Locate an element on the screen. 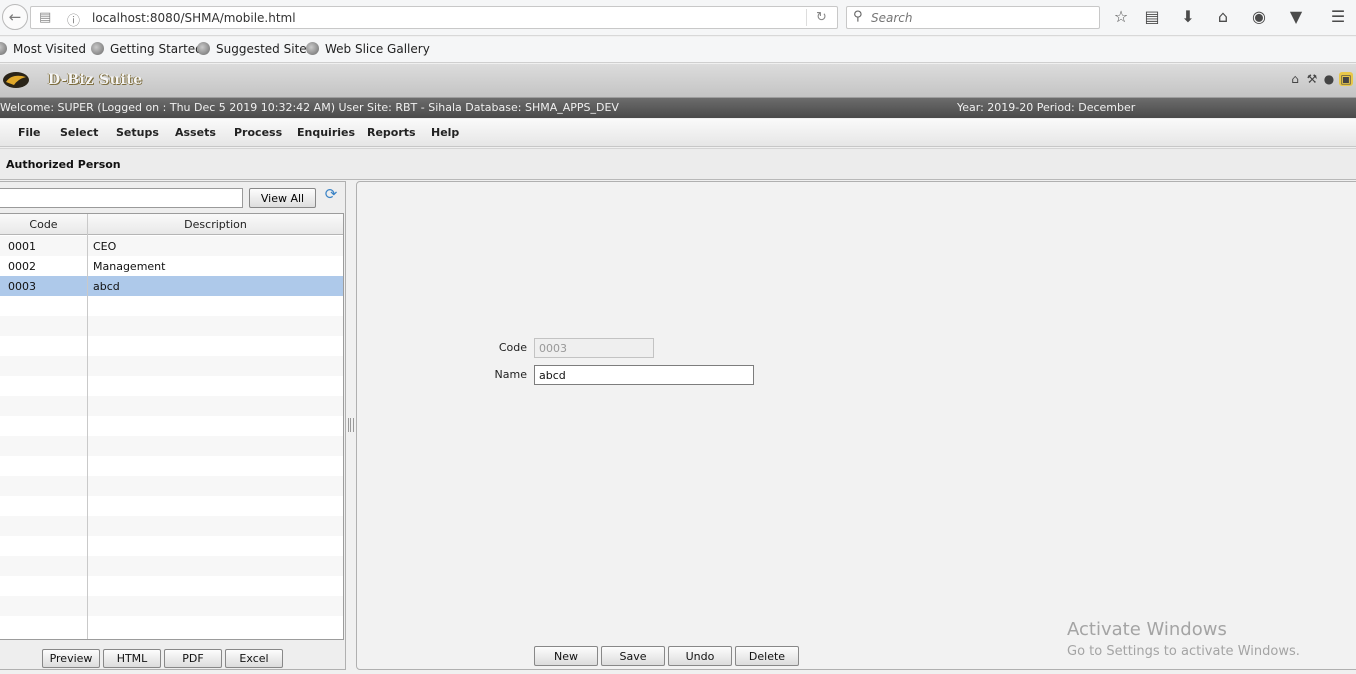 The image size is (1356, 674). code-label: Code is located at coordinates (512, 347).